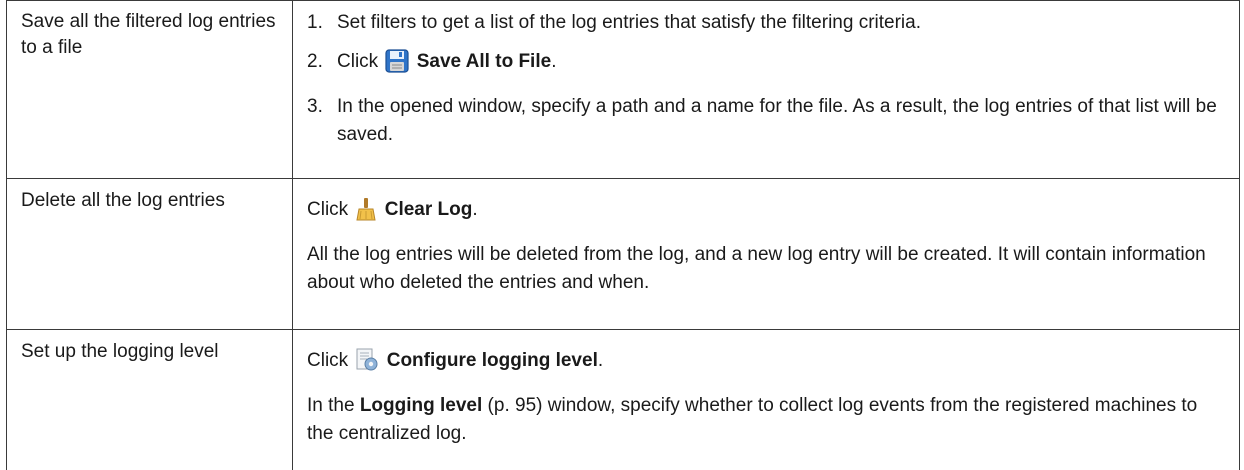 The width and height of the screenshot is (1244, 470). What do you see at coordinates (492, 360) in the screenshot?
I see `configure-logging-level-label: Configure logging level` at bounding box center [492, 360].